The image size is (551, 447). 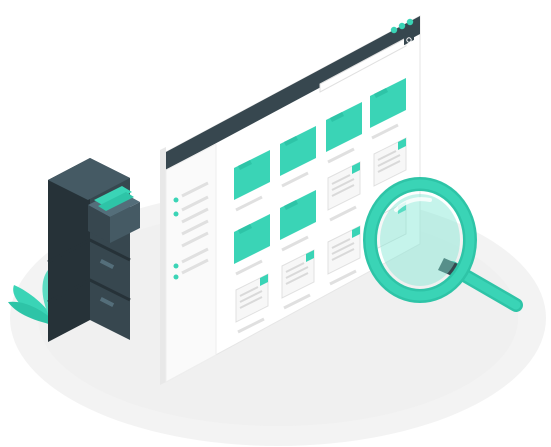 What do you see at coordinates (191, 263) in the screenshot?
I see `sidebar` at bounding box center [191, 263].